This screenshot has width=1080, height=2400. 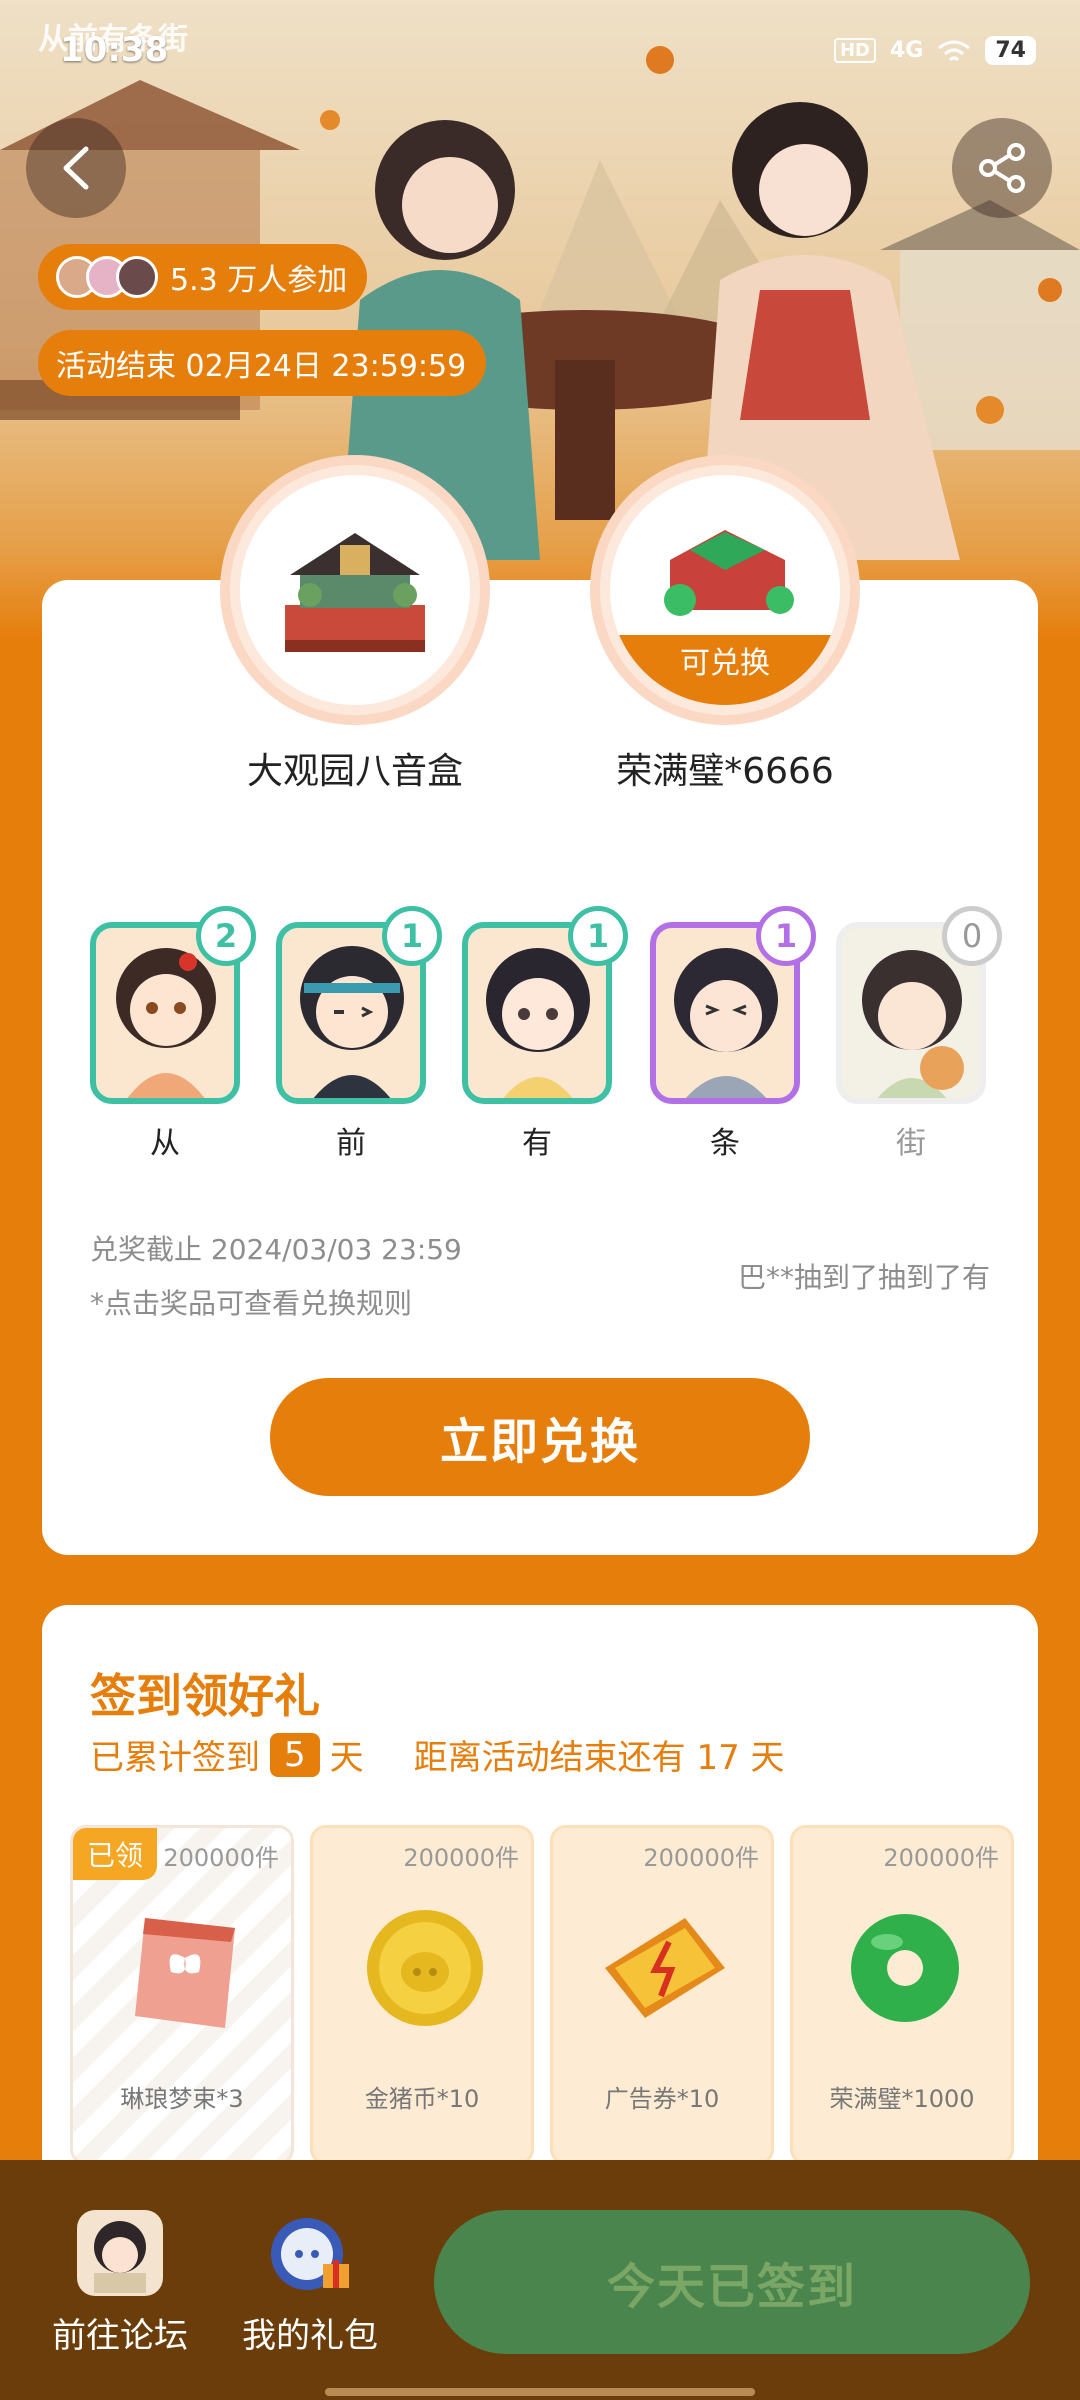 I want to click on count-badge: 0, so click(x=972, y=936).